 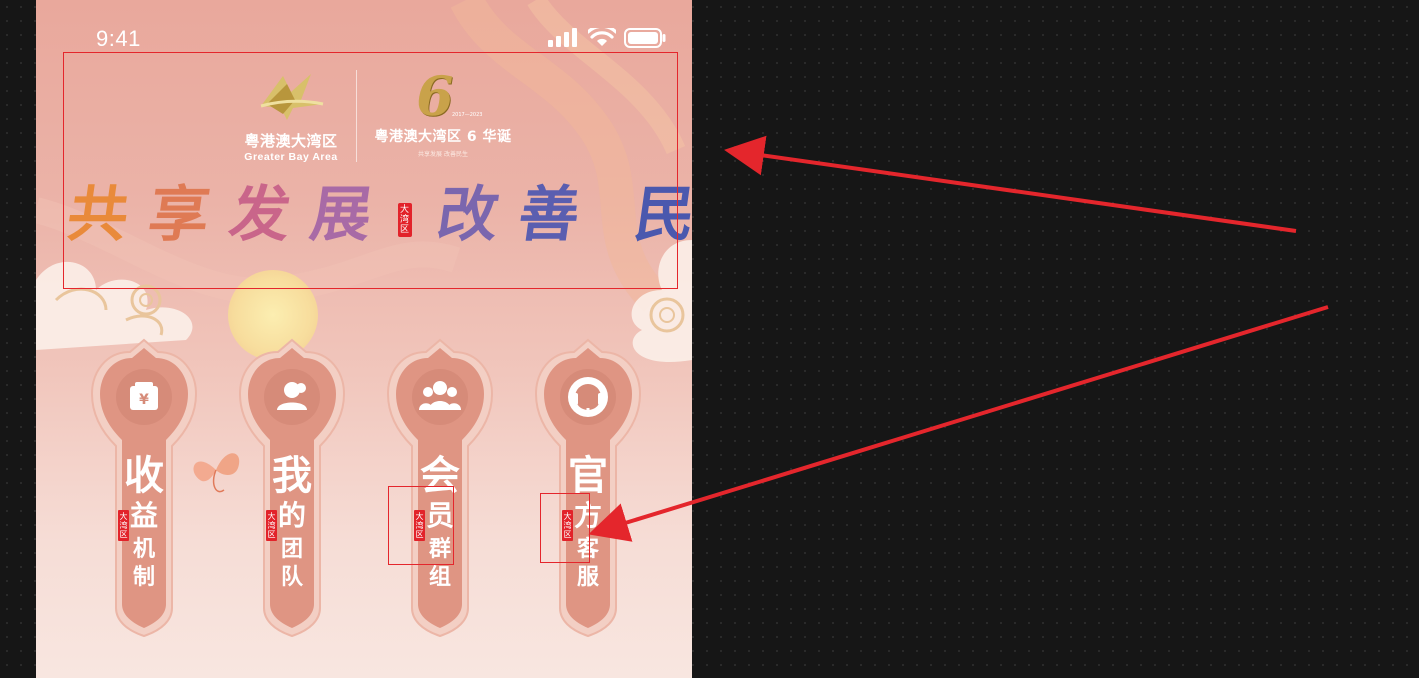 I want to click on user-group-icon, so click(x=440, y=397).